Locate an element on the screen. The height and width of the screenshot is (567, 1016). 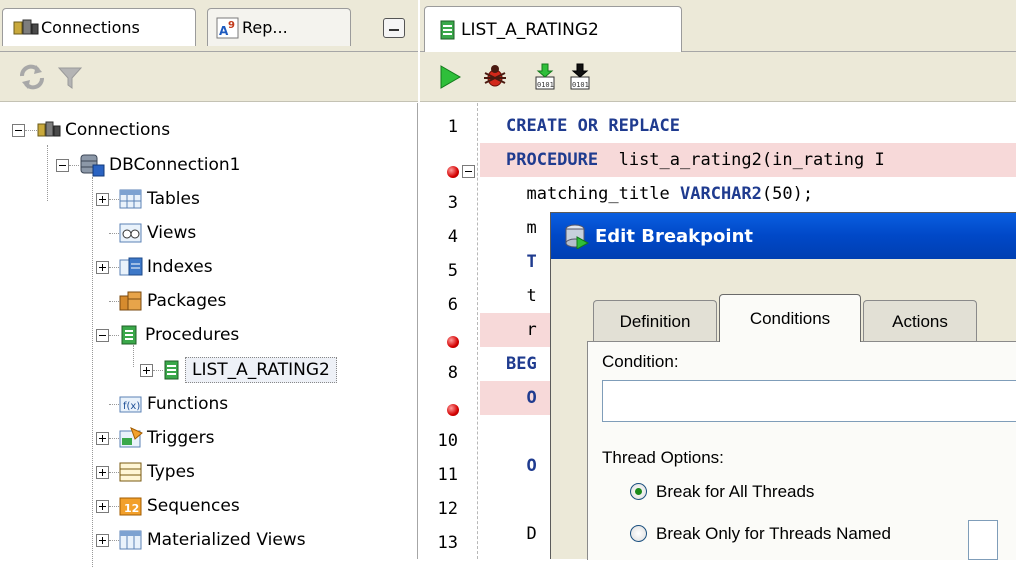
tree-node-functions: f(x) Functions is located at coordinates (162, 404).